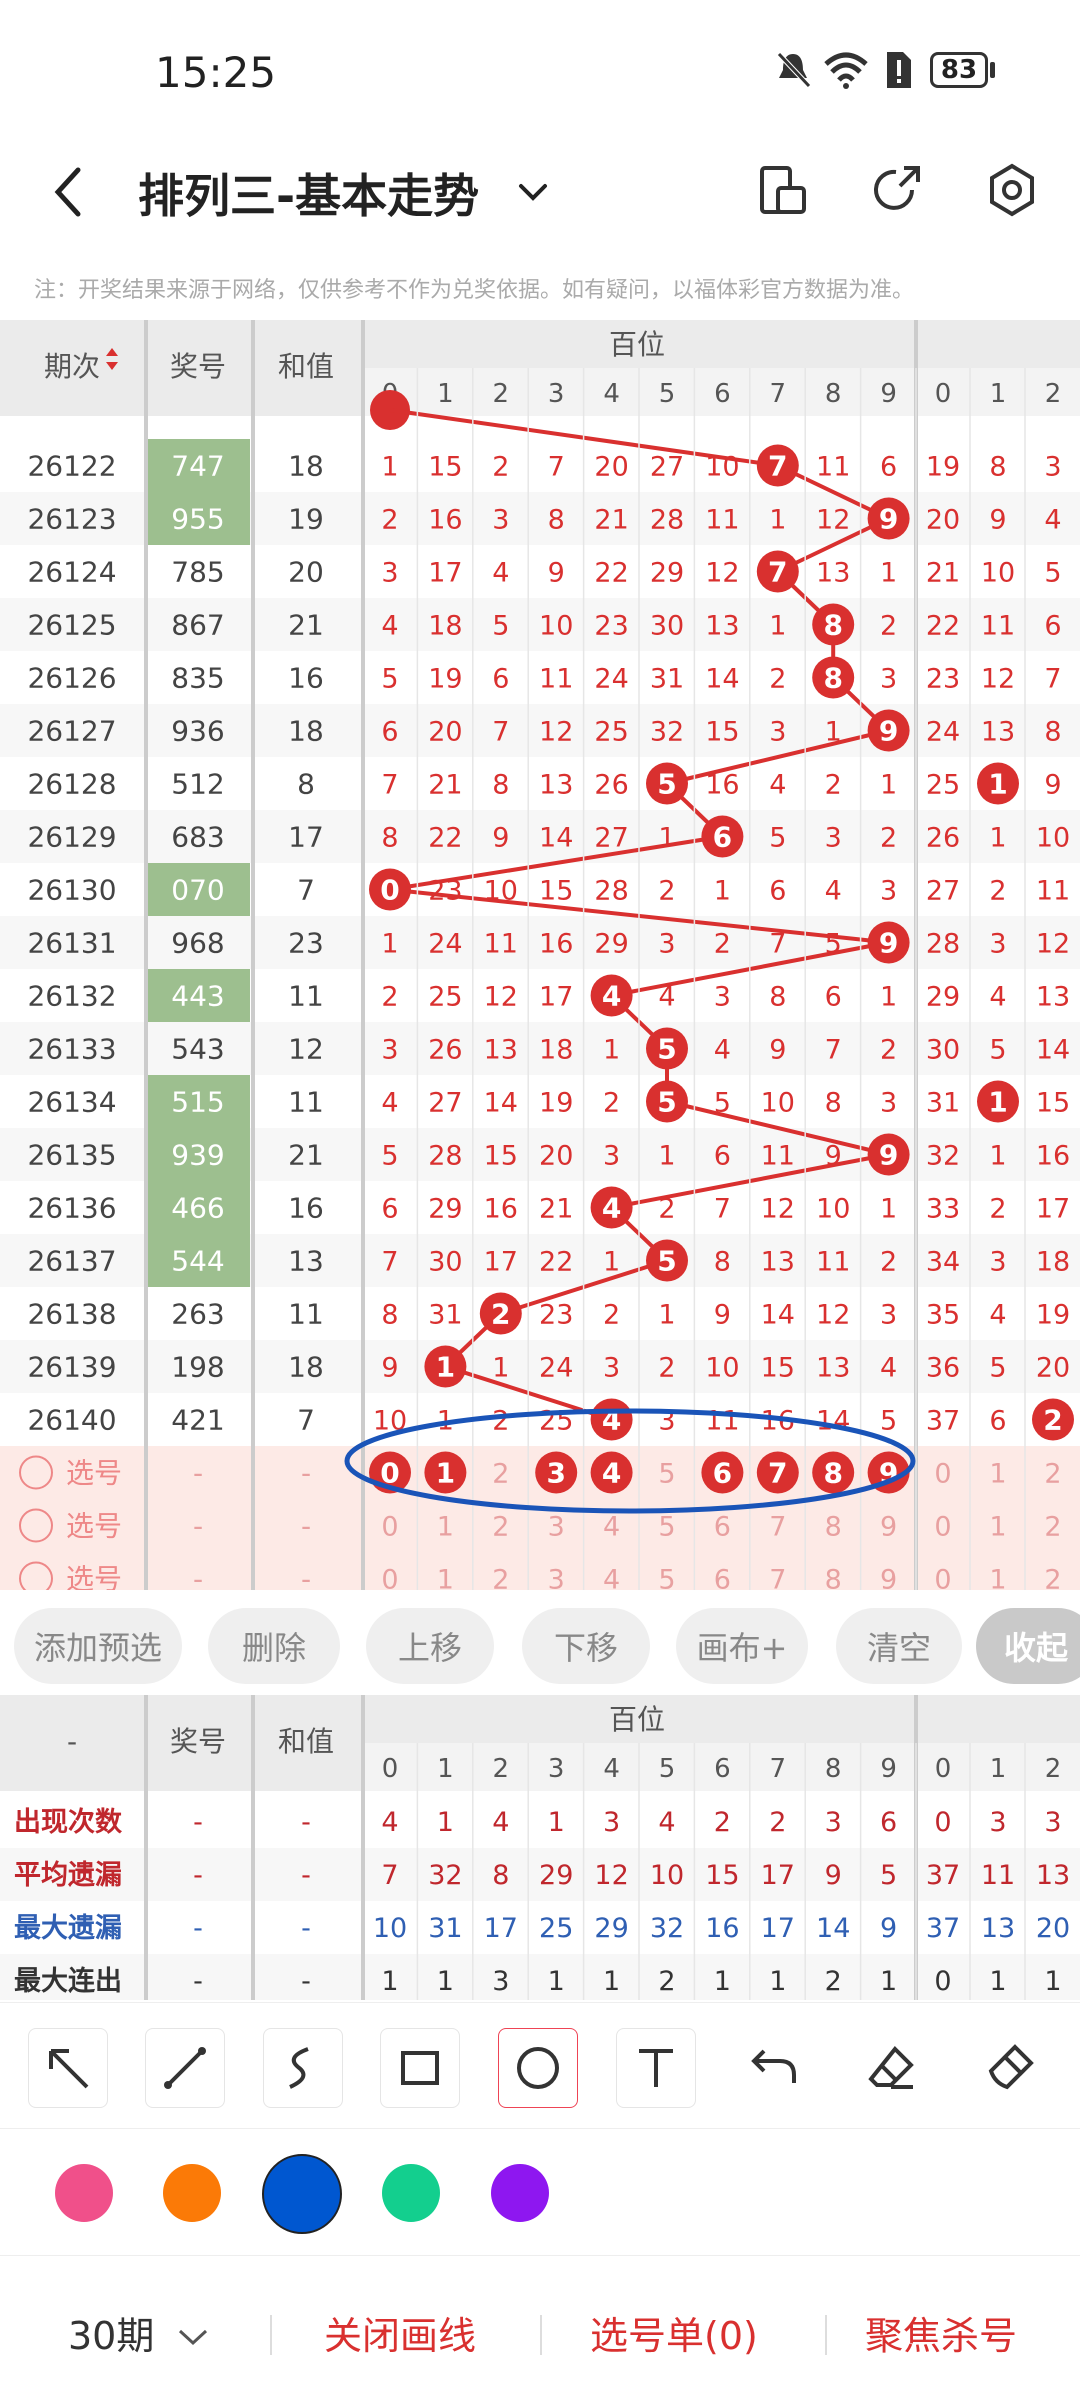 This screenshot has height=2400, width=1080. What do you see at coordinates (998, 1928) in the screenshot?
I see `stats-value: 13` at bounding box center [998, 1928].